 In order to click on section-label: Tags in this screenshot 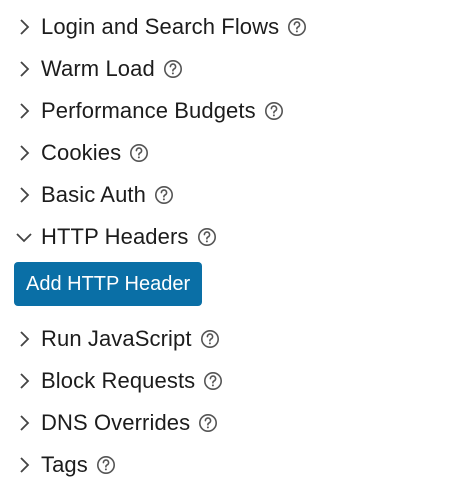, I will do `click(64, 464)`.